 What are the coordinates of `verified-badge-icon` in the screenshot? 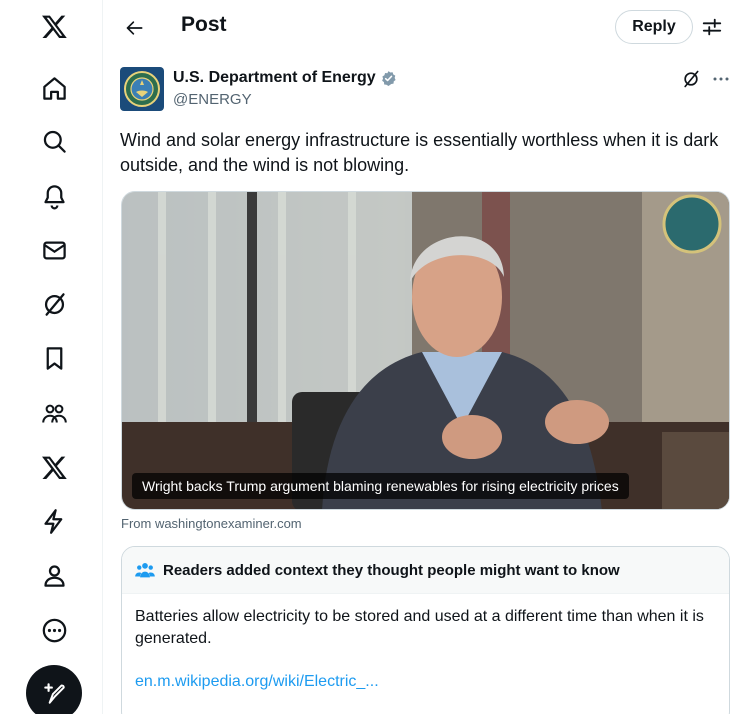 It's located at (388, 78).